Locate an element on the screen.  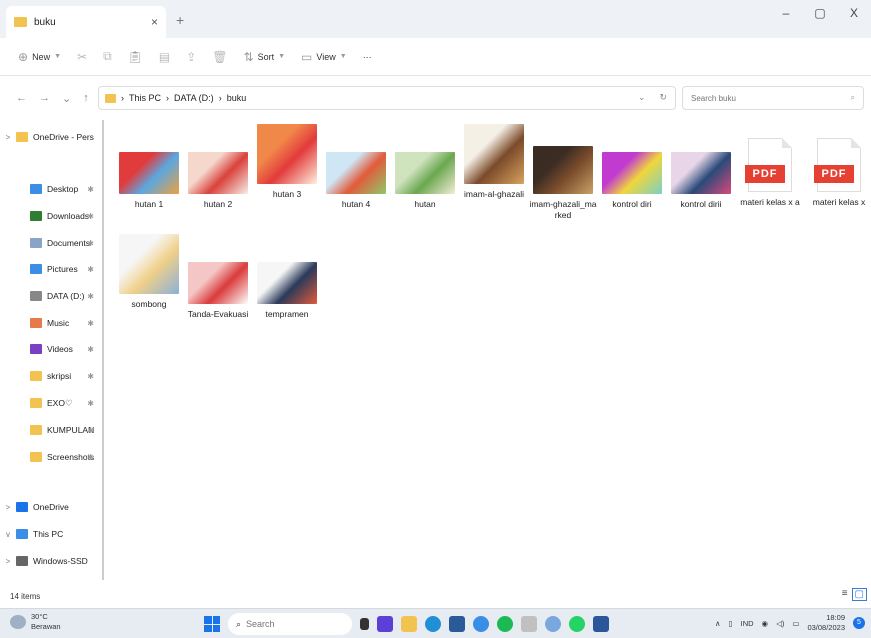
sidebar-item: Documents ✱ is located at coordinates (51, 243).